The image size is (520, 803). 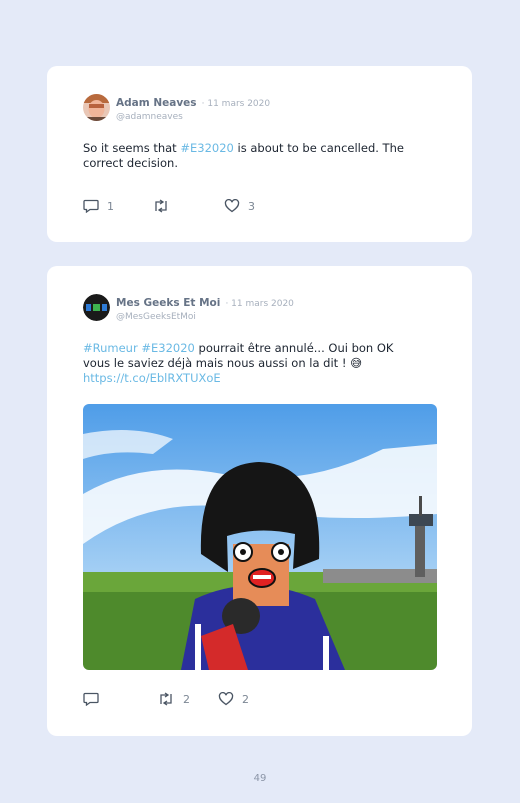 I want to click on like-count: 2, so click(x=245, y=699).